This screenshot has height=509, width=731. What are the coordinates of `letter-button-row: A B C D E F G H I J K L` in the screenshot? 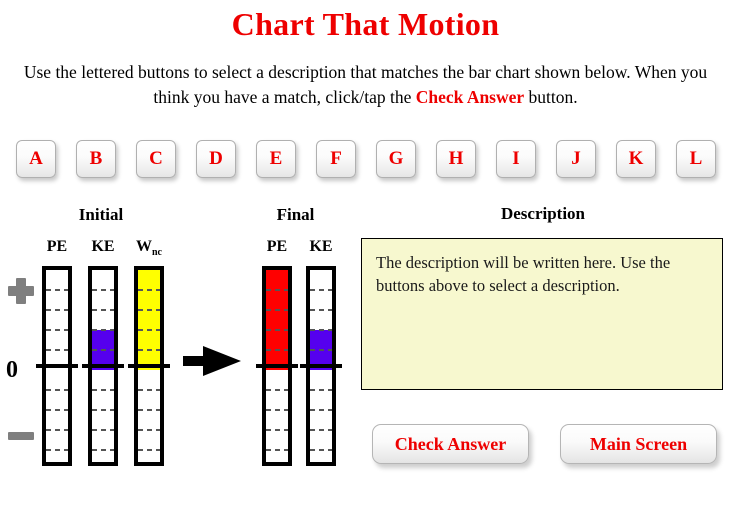 It's located at (366, 159).